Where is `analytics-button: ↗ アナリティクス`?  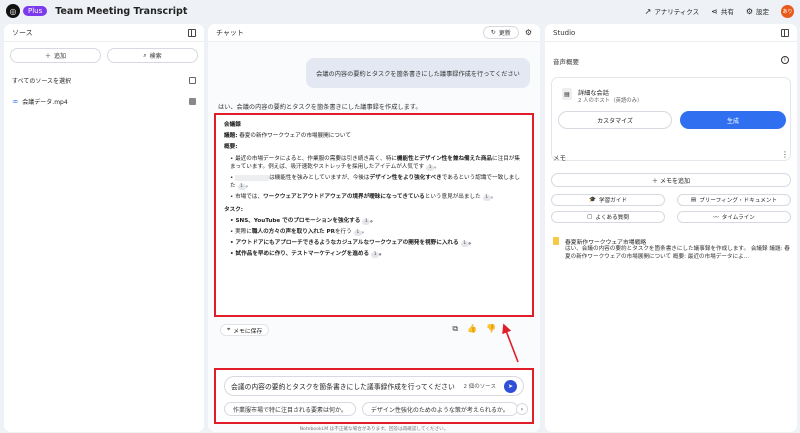
analytics-button: ↗ アナリティクス is located at coordinates (672, 11).